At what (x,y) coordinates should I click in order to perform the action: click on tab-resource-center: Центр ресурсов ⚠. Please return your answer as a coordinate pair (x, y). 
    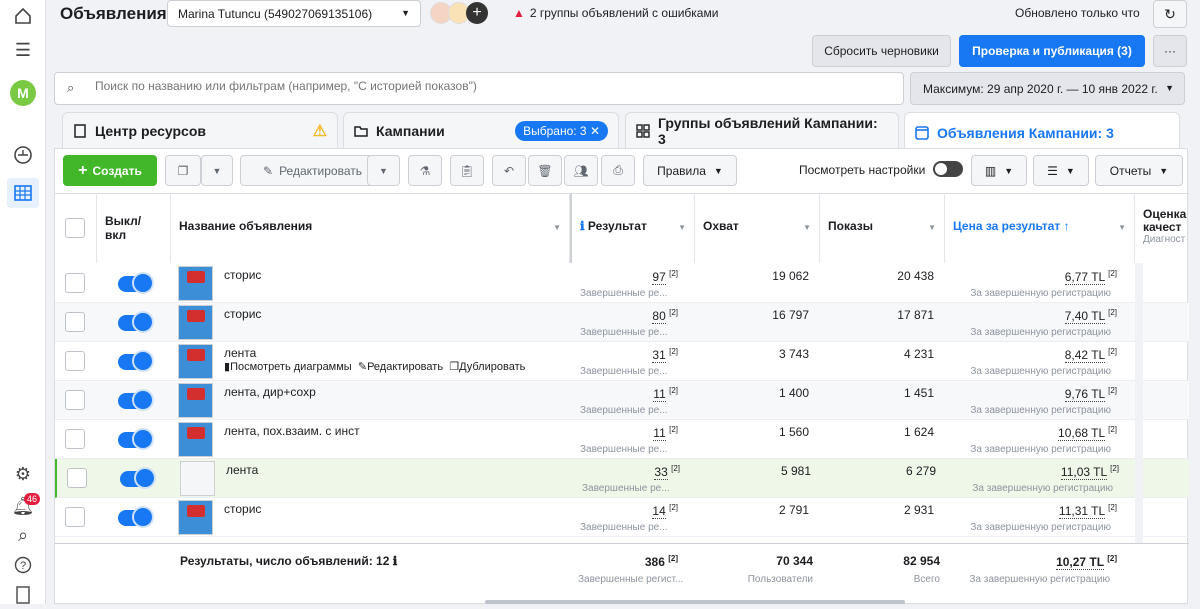
    Looking at the image, I should click on (200, 130).